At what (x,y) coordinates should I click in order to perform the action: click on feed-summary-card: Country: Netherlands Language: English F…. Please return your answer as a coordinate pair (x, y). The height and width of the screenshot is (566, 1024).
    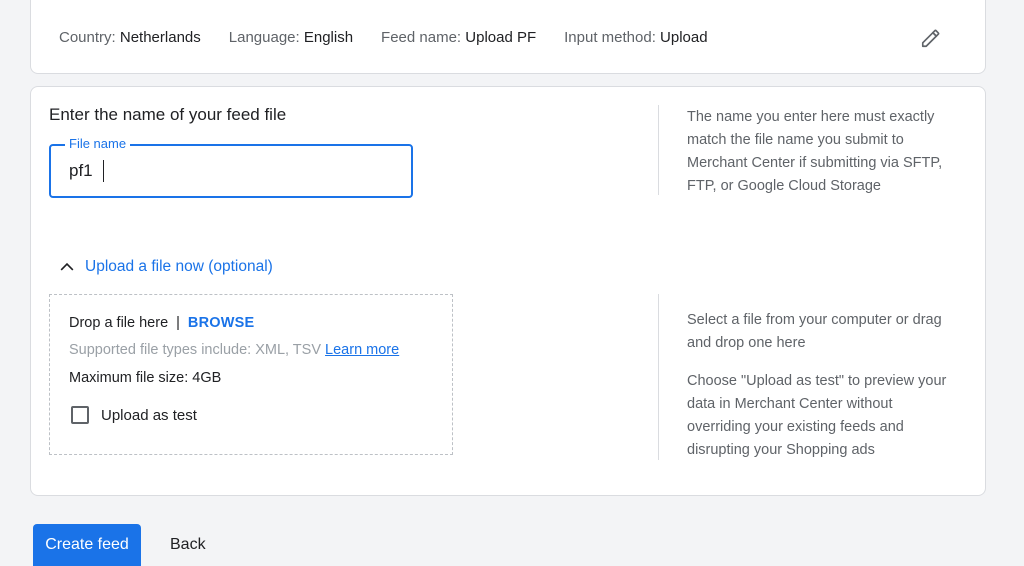
    Looking at the image, I should click on (508, 37).